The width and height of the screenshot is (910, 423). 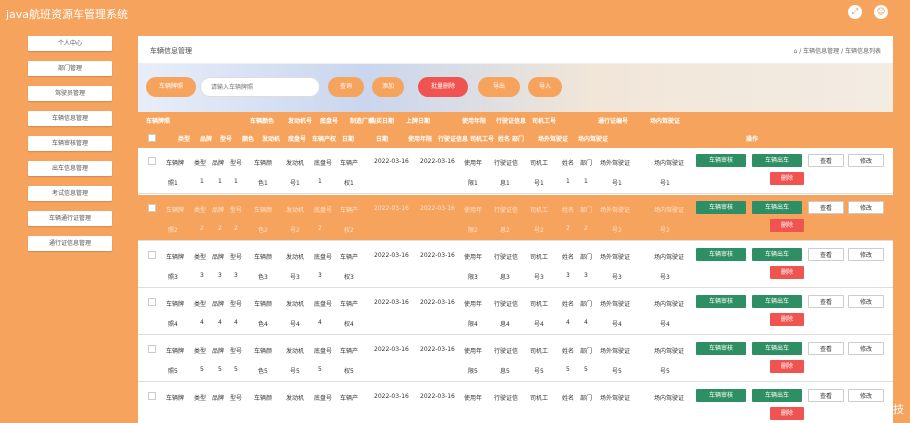 What do you see at coordinates (420, 138) in the screenshot?
I see `column-header: 使用年限` at bounding box center [420, 138].